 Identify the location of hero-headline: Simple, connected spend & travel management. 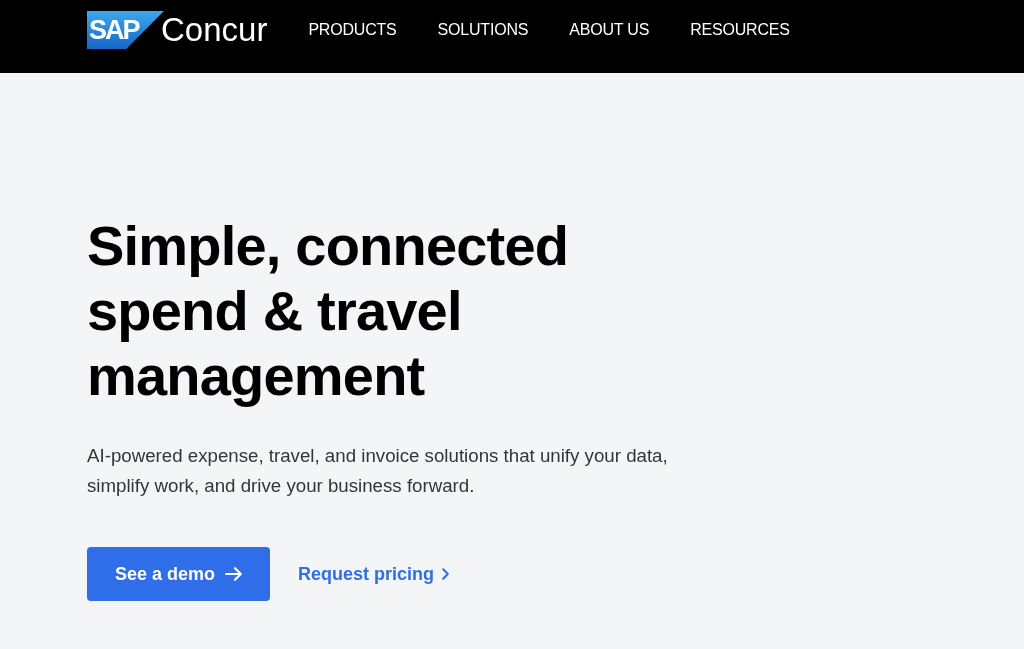
(328, 310).